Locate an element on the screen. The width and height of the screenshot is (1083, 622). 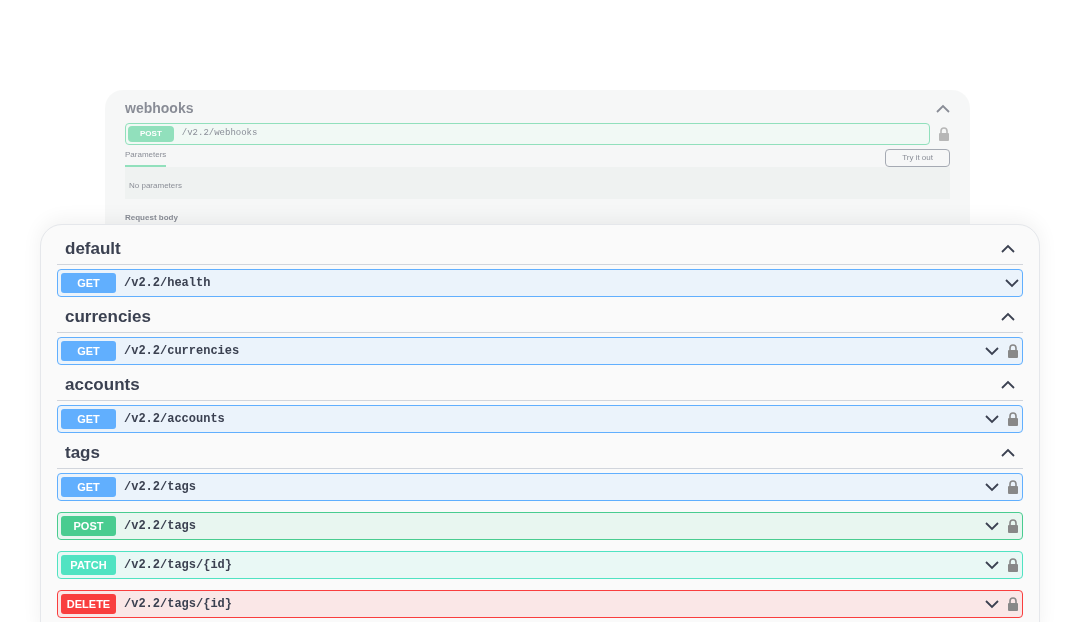
section-title: webhooks is located at coordinates (159, 108).